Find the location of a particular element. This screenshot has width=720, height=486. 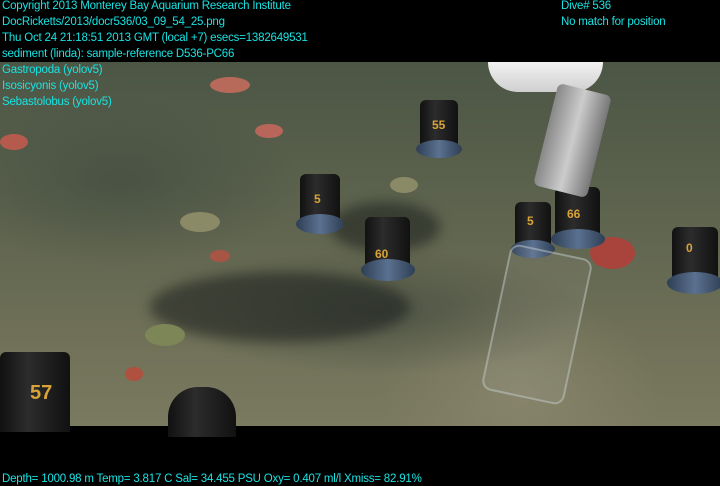

push-core: 57 is located at coordinates (35, 392).